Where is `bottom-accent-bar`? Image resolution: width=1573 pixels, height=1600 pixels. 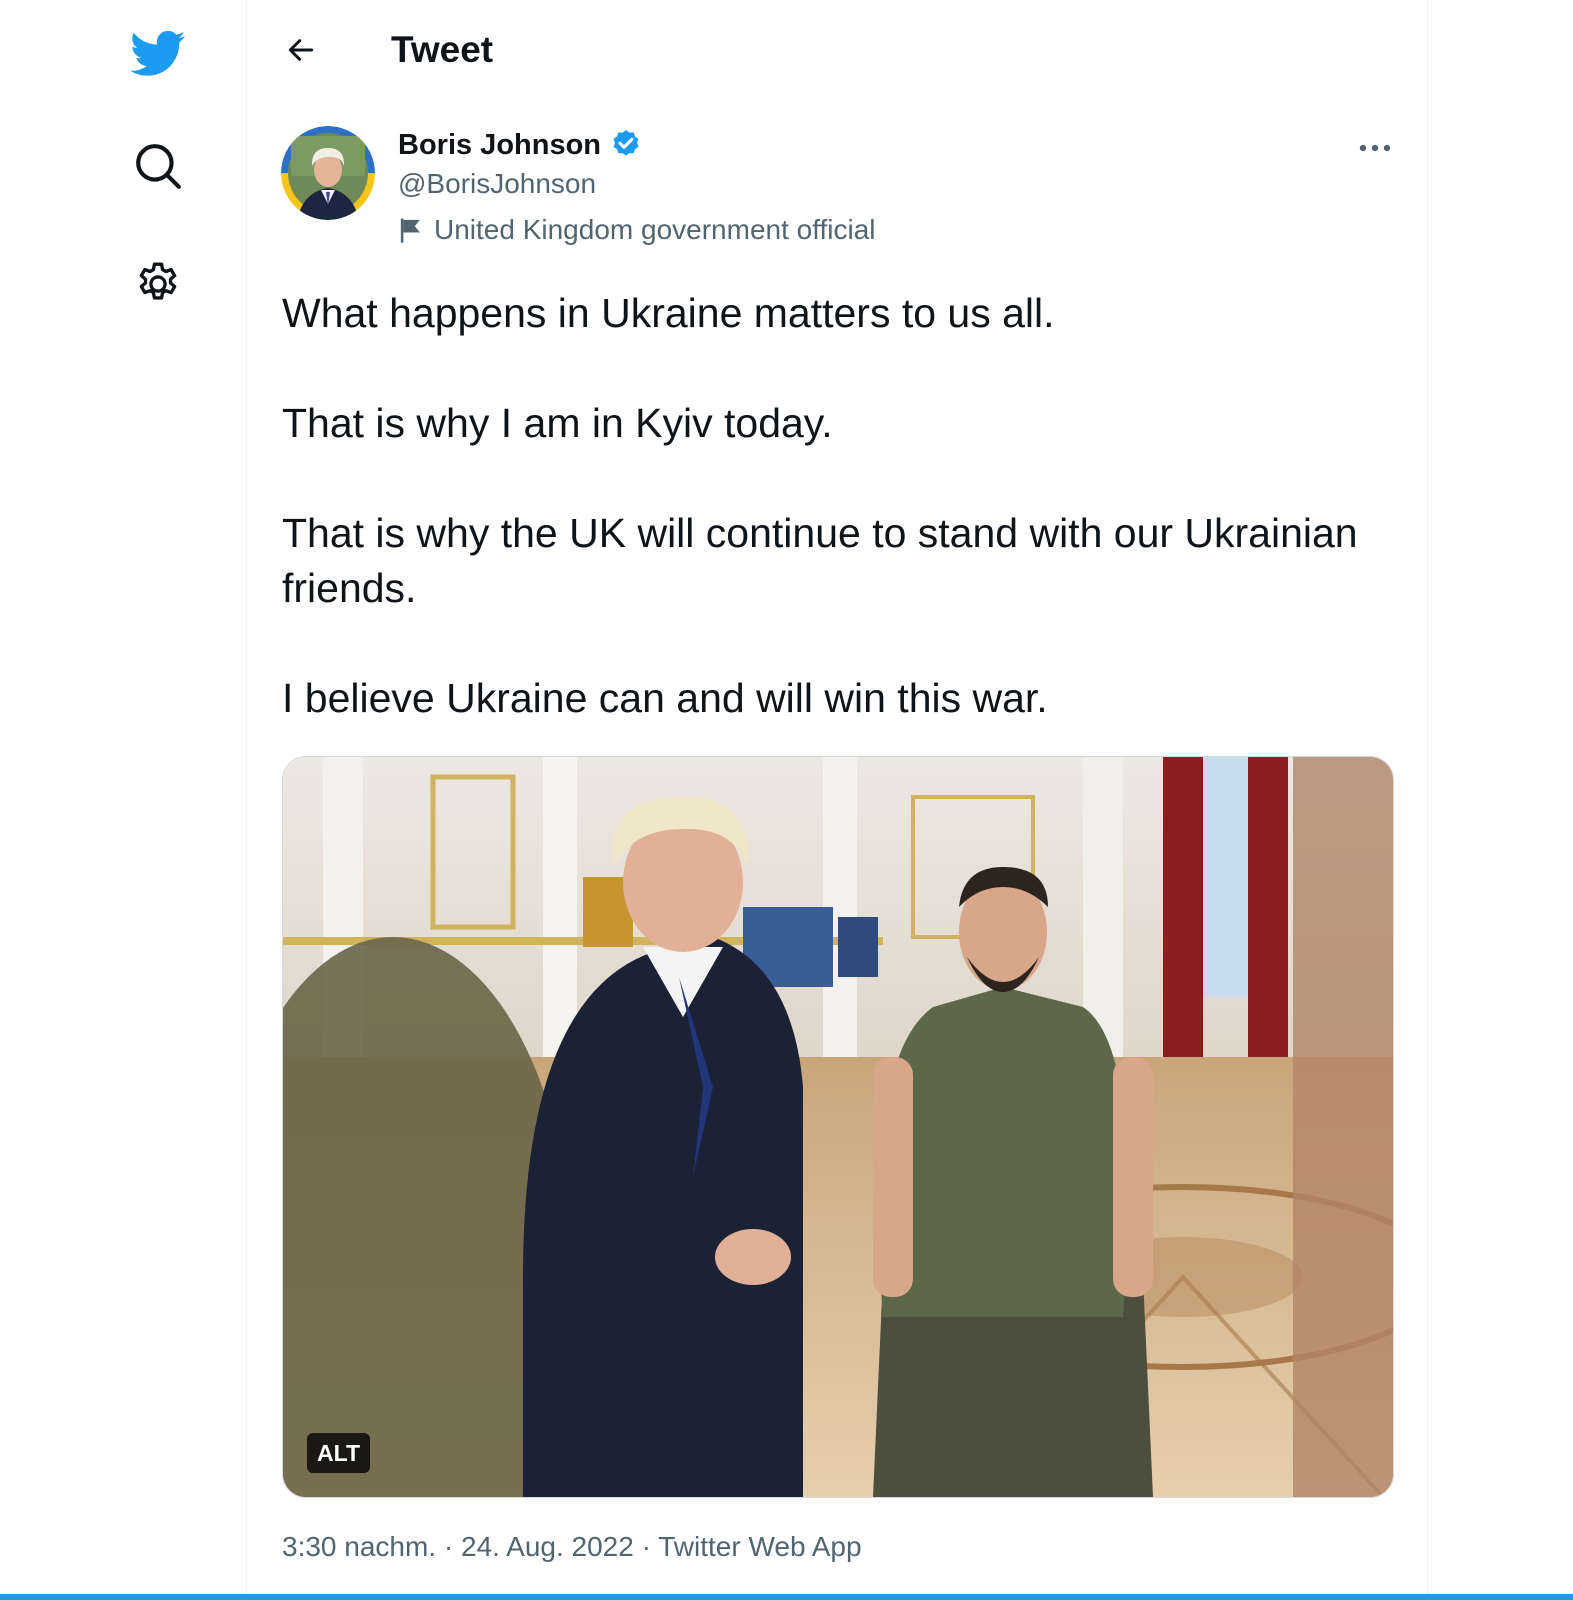
bottom-accent-bar is located at coordinates (786, 1597).